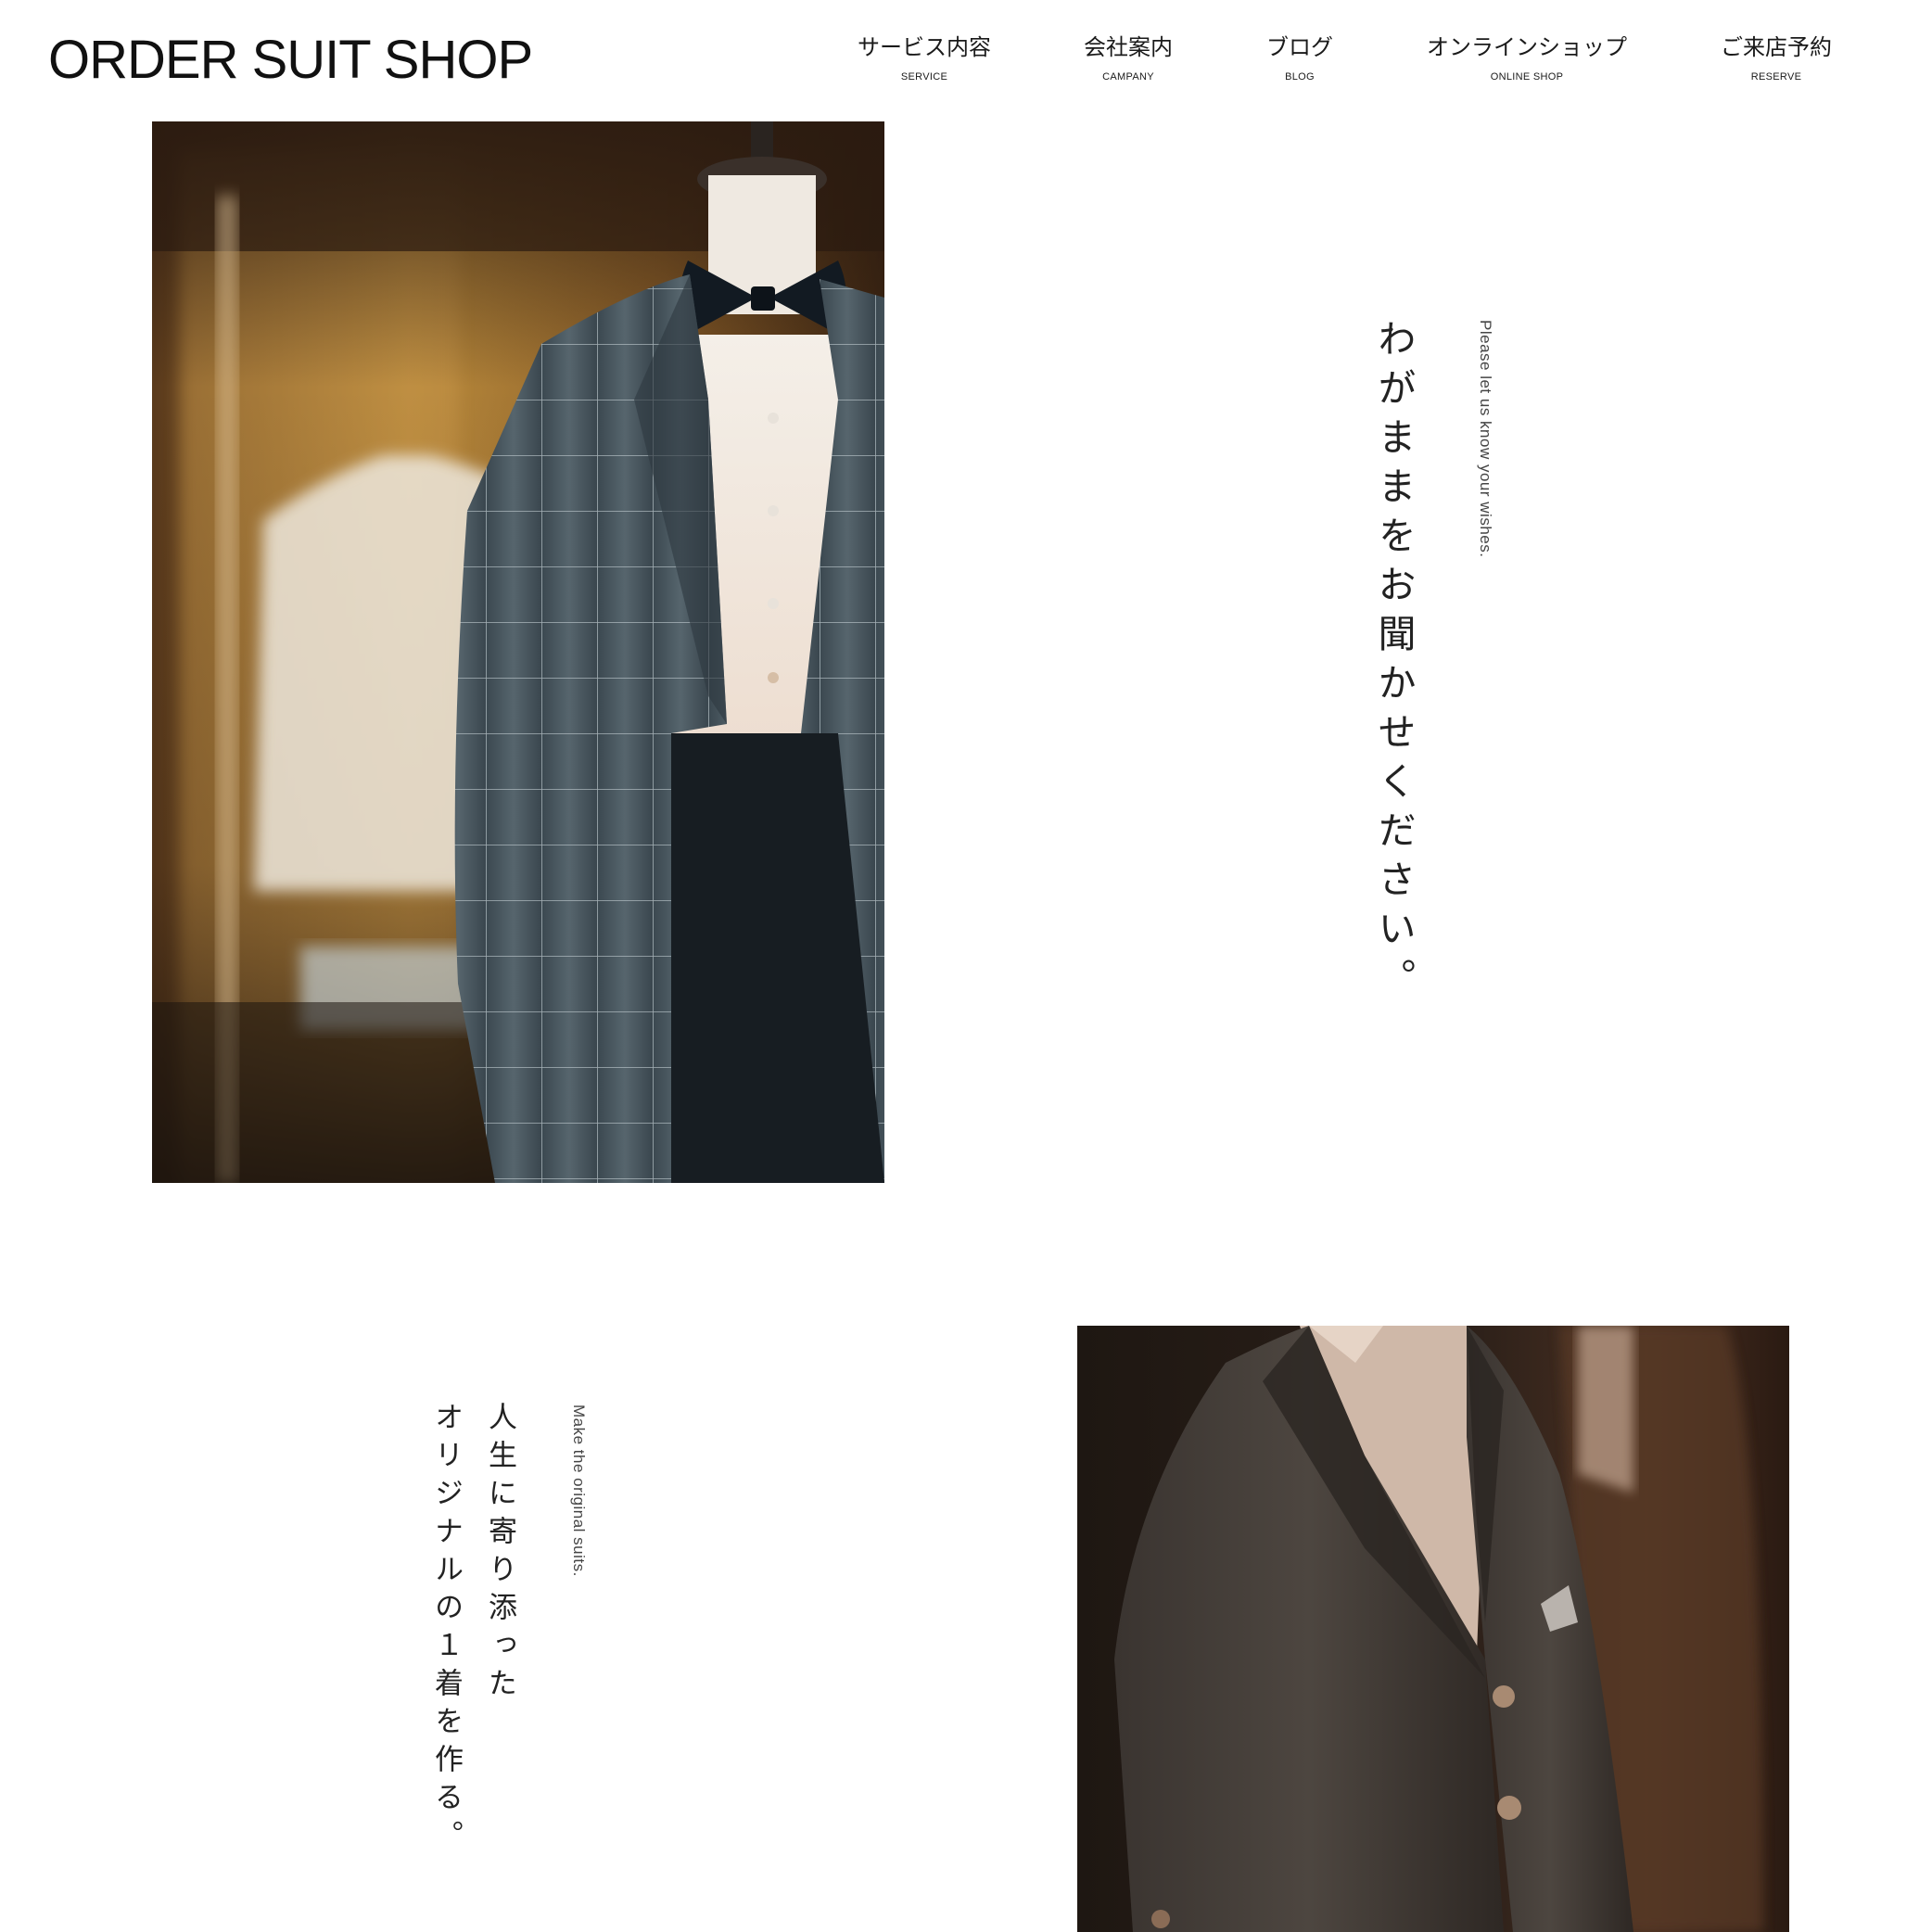 The height and width of the screenshot is (1932, 1932). What do you see at coordinates (1128, 77) in the screenshot?
I see `nav-item-sublabel: CAMPANY` at bounding box center [1128, 77].